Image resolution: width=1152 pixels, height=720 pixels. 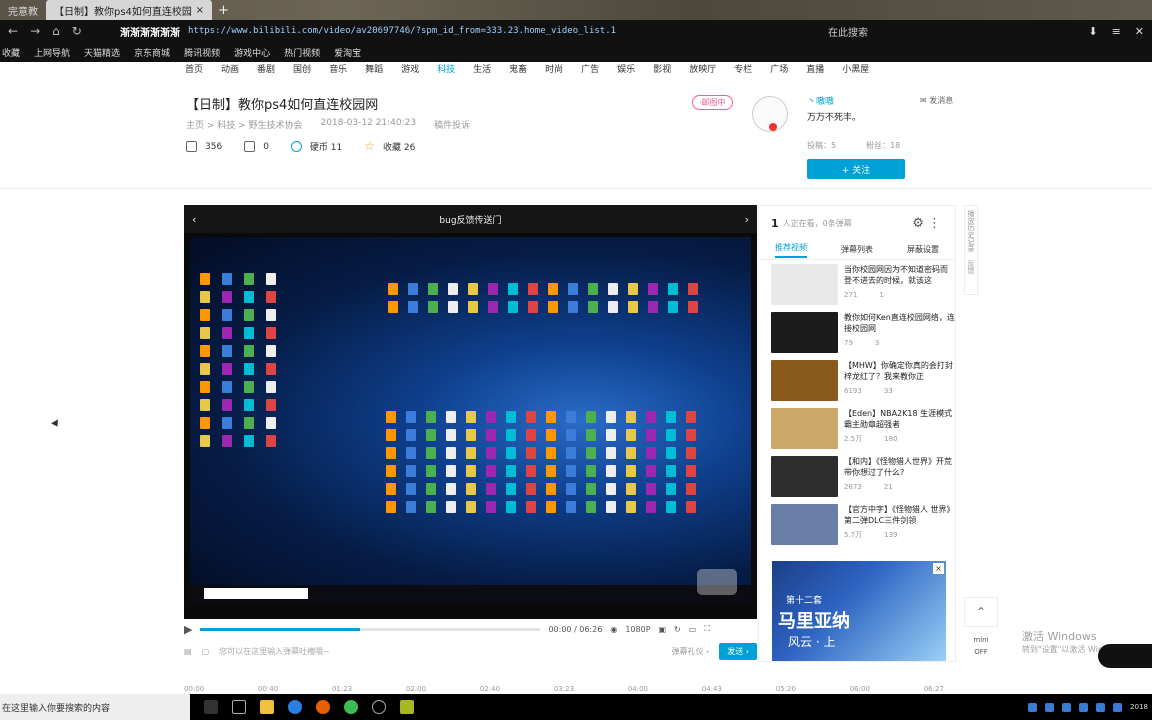 I want to click on category-item: 时尚, so click(x=554, y=69).